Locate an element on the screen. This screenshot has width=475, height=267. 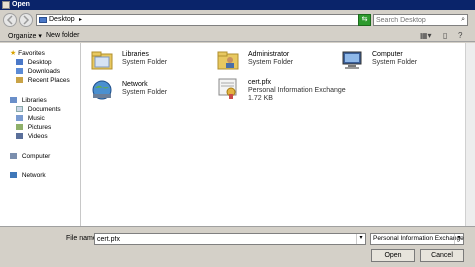
nav-network-label: Network is located at coordinates (33, 175).